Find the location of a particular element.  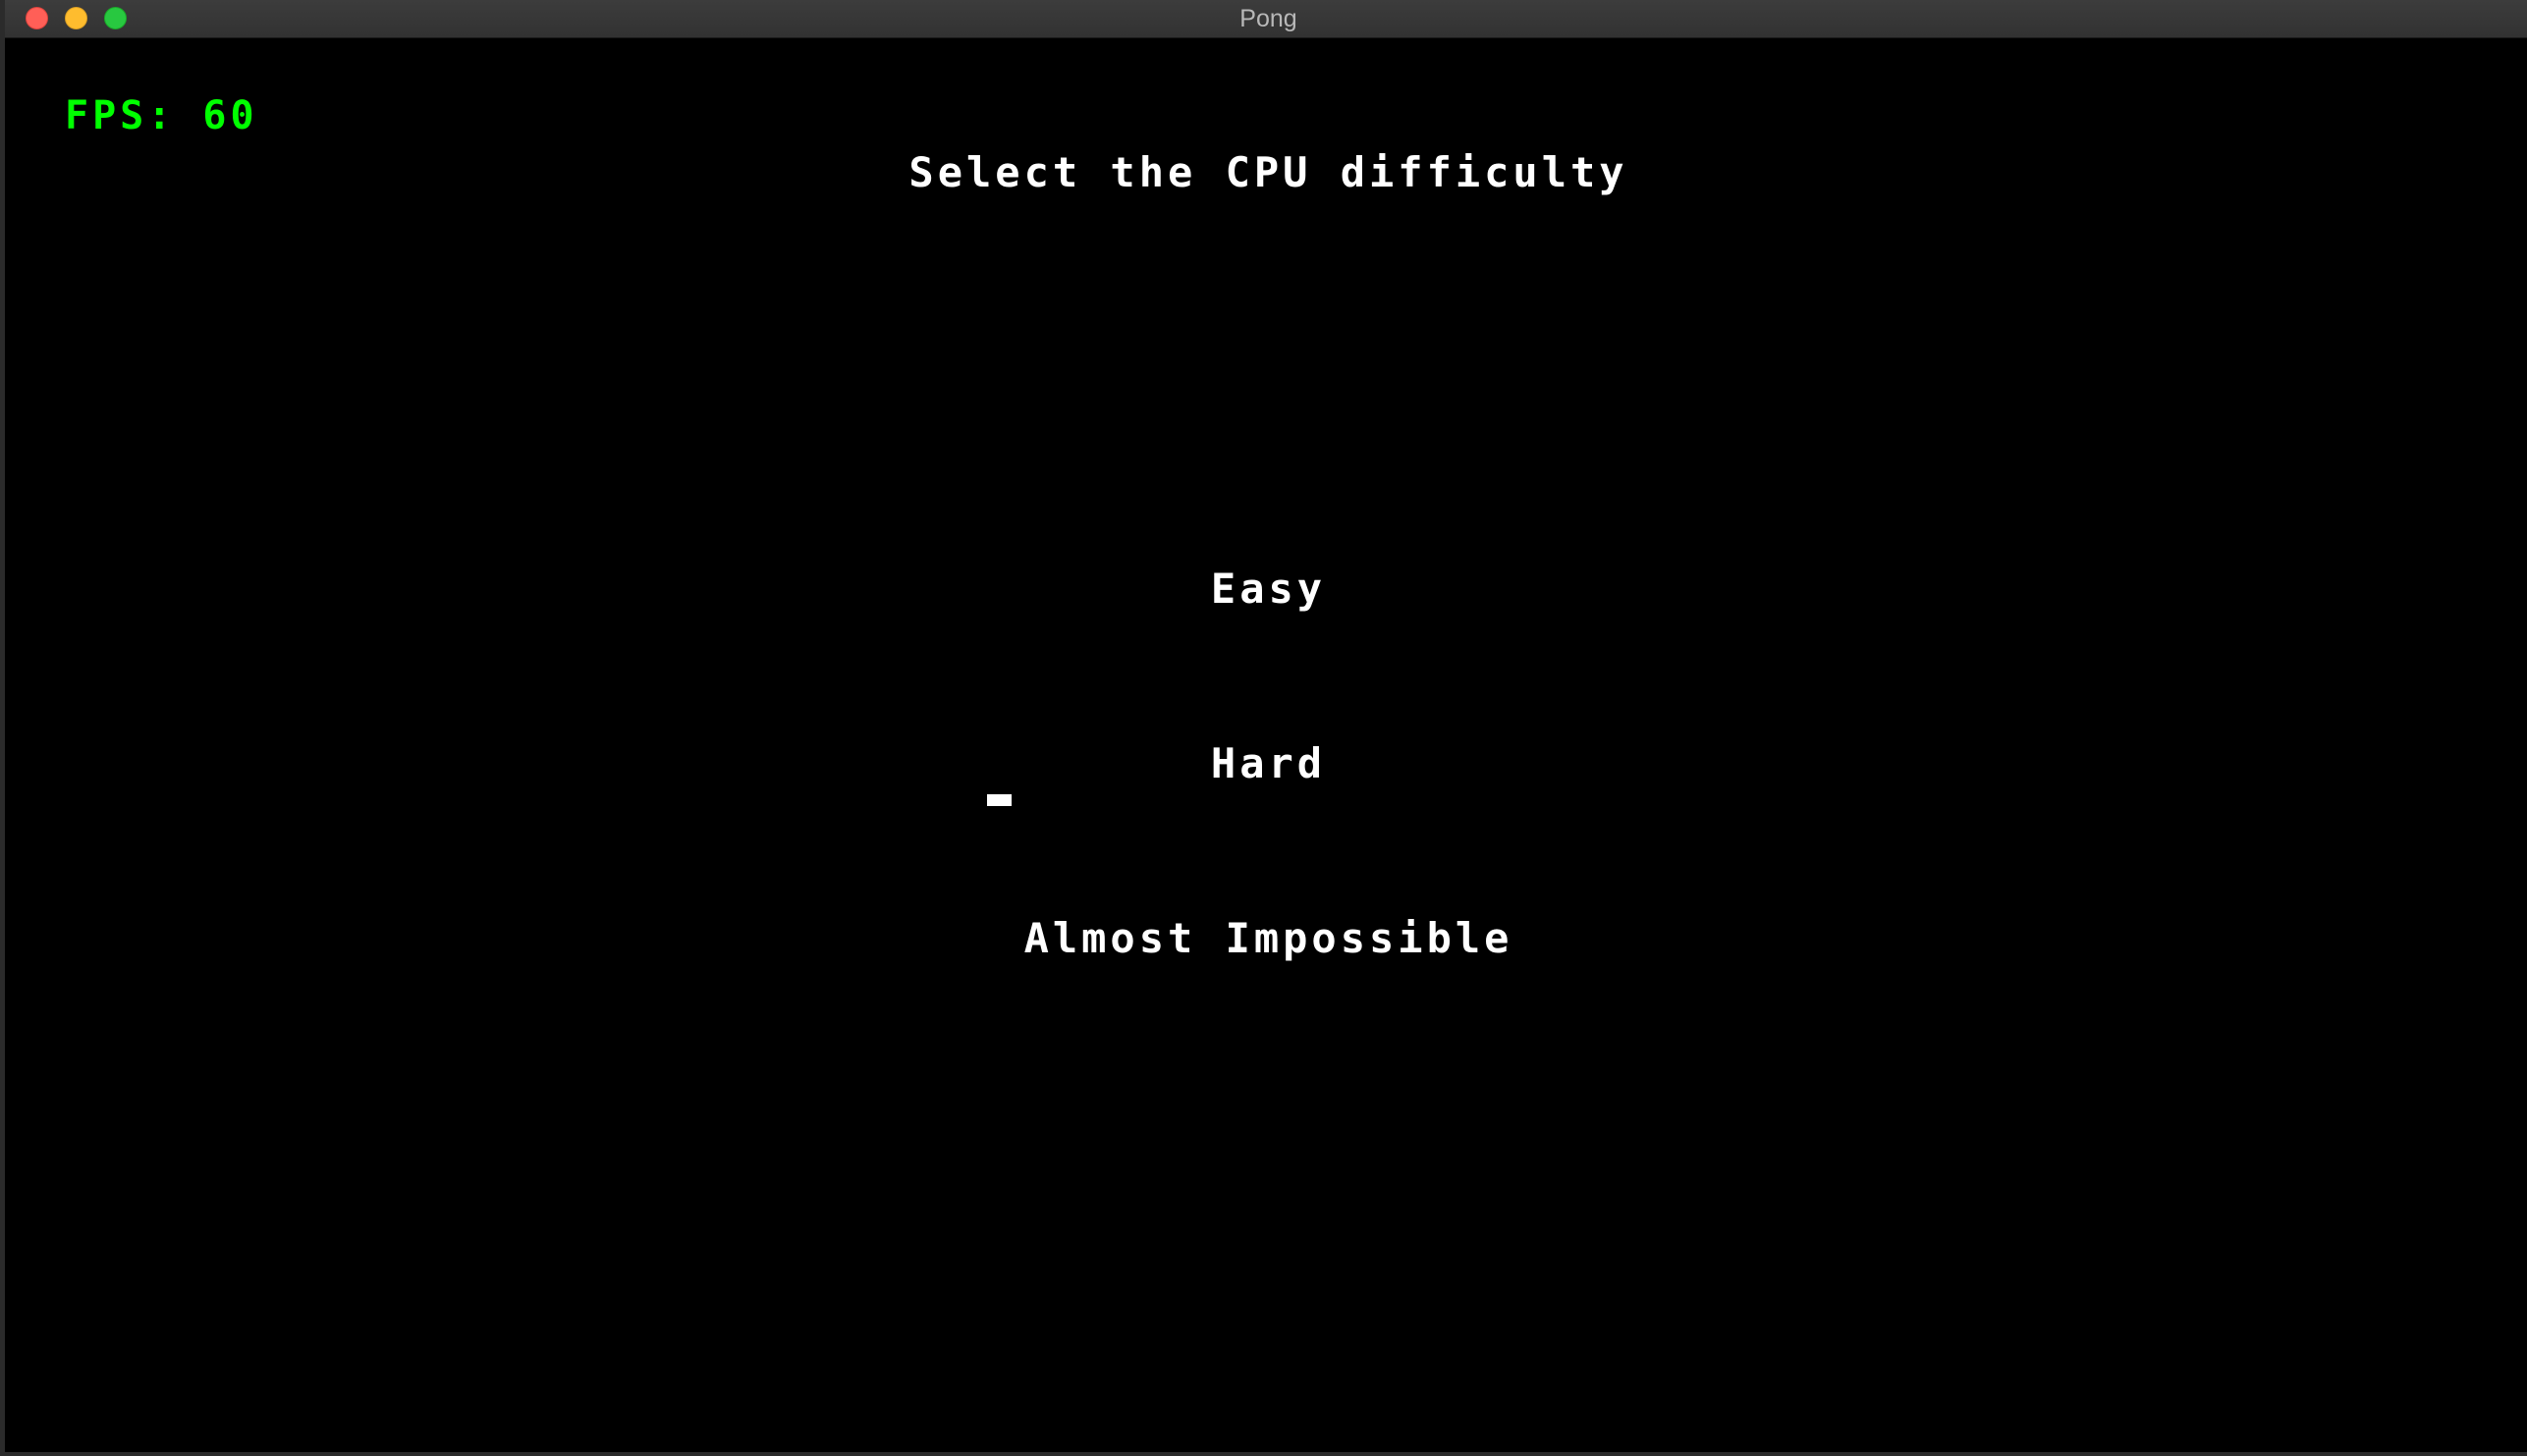

fps-counter: FPS: 60 is located at coordinates (161, 115).